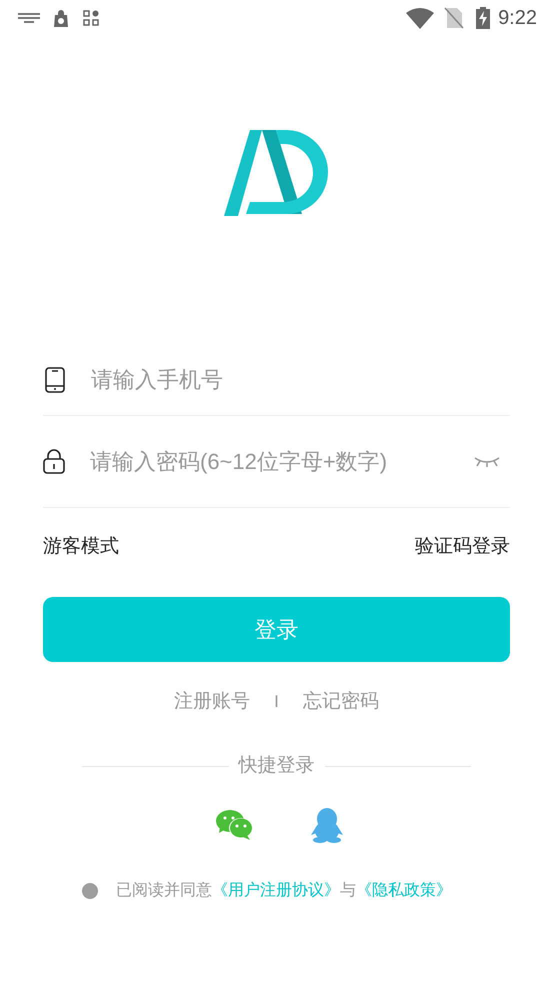  I want to click on no-sim-icon, so click(454, 18).